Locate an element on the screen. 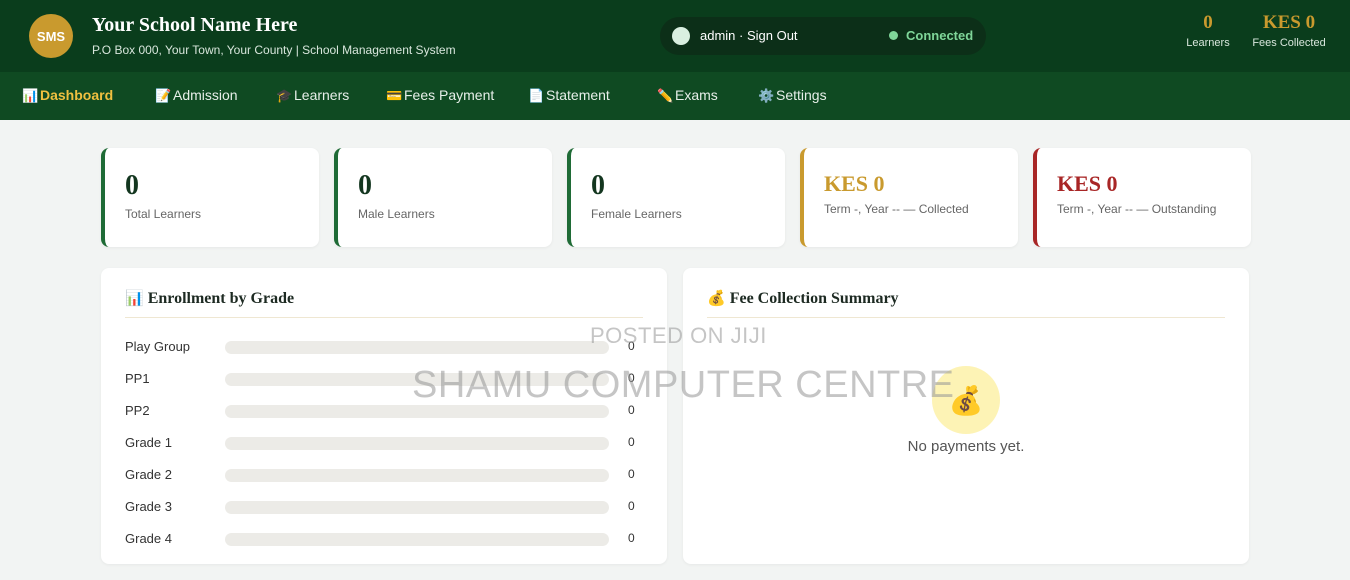 The image size is (1350, 580). grade-row: Grade 1 0 is located at coordinates (385, 443).